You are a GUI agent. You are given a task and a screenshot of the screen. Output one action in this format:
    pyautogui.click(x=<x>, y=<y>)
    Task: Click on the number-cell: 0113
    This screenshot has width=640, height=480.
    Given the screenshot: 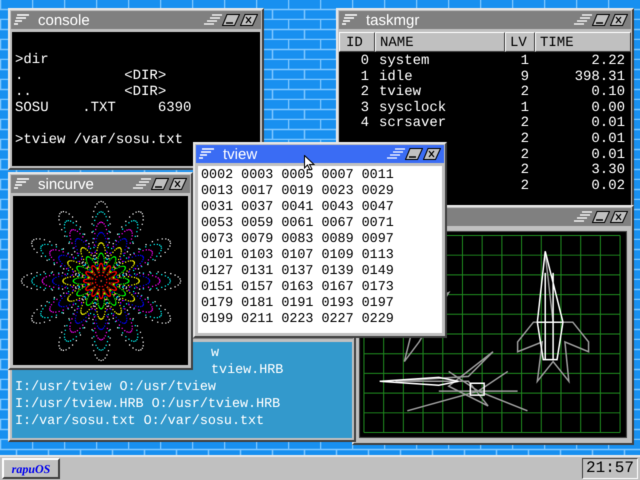 What is the action you would take?
    pyautogui.click(x=378, y=256)
    